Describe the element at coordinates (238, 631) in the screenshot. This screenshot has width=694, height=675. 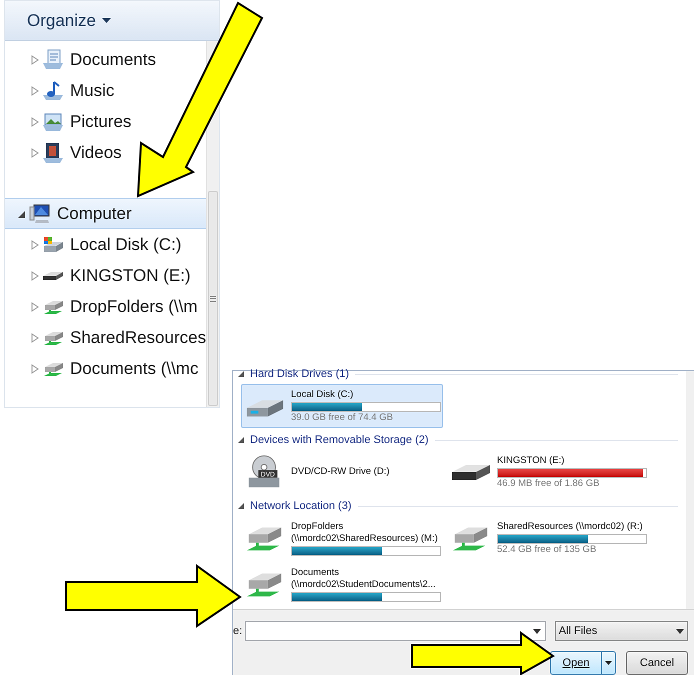
I see `file-name-label: e:` at that location.